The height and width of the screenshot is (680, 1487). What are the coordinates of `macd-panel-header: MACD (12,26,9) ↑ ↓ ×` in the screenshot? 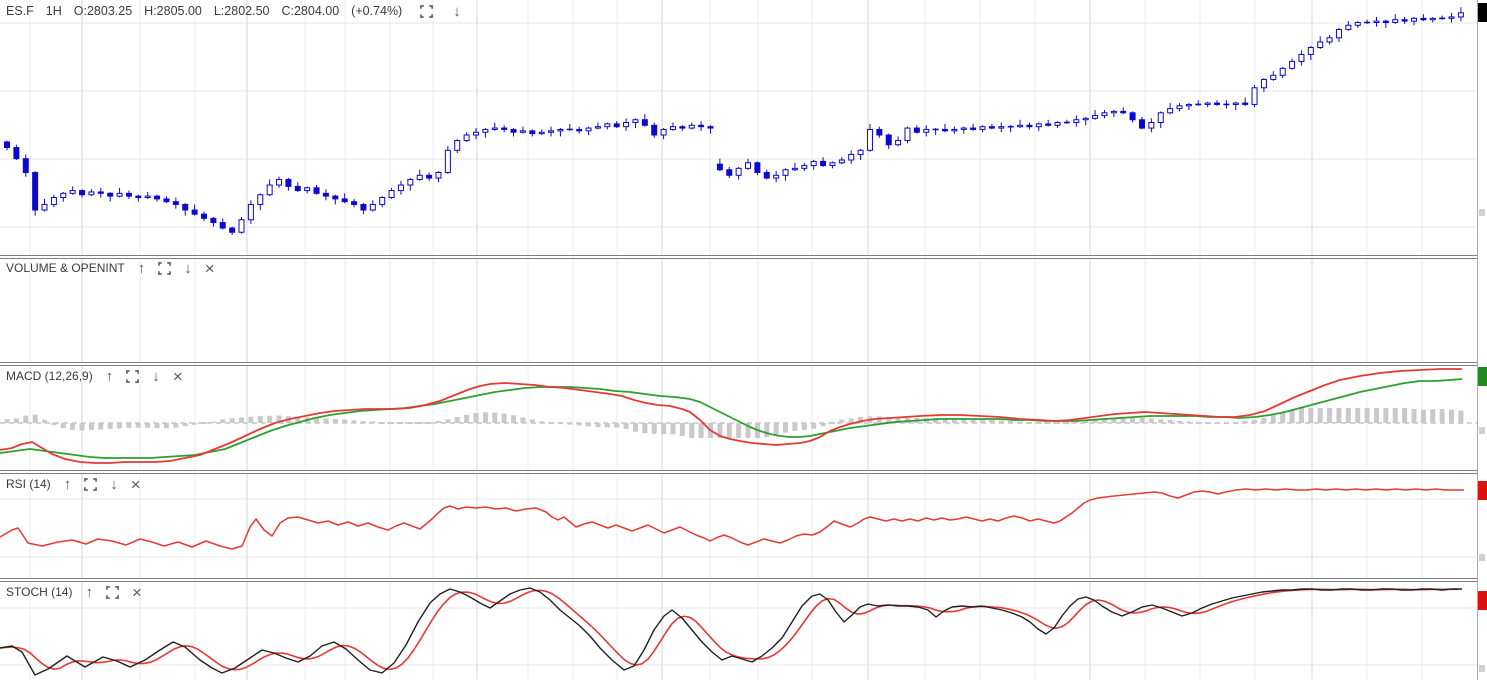 It's located at (94, 376).